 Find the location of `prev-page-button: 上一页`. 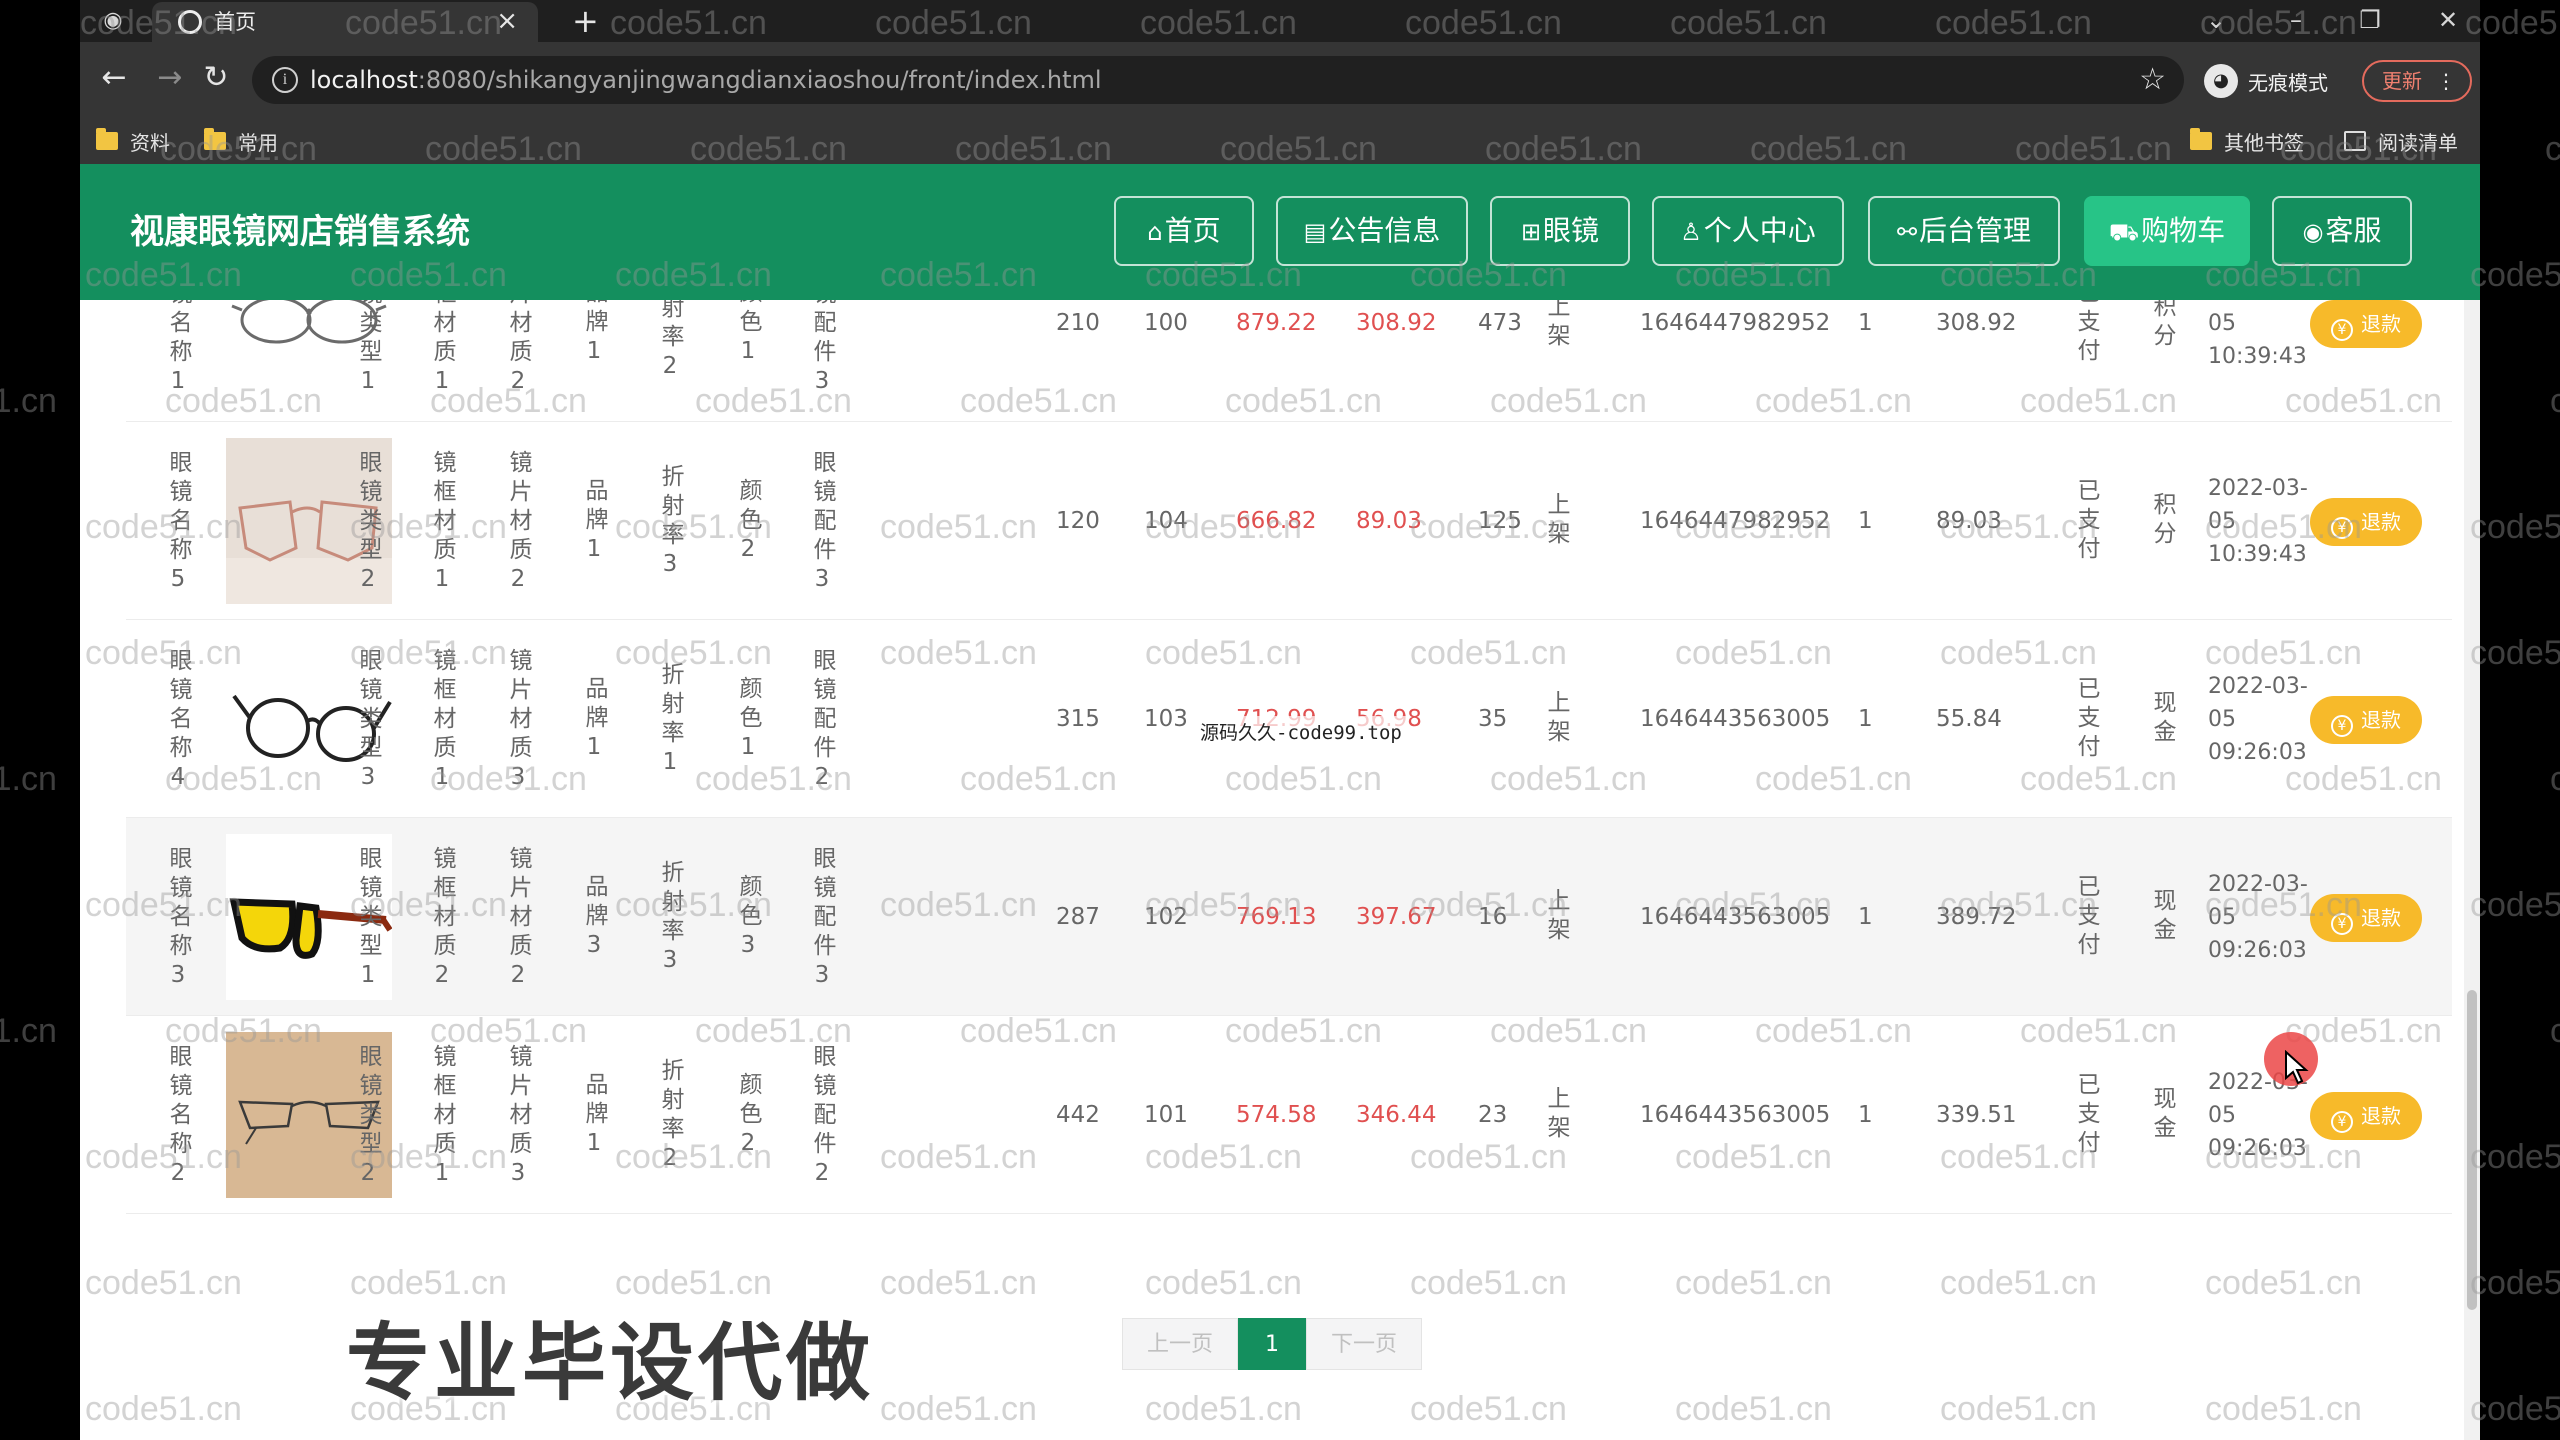

prev-page-button: 上一页 is located at coordinates (1180, 1344).